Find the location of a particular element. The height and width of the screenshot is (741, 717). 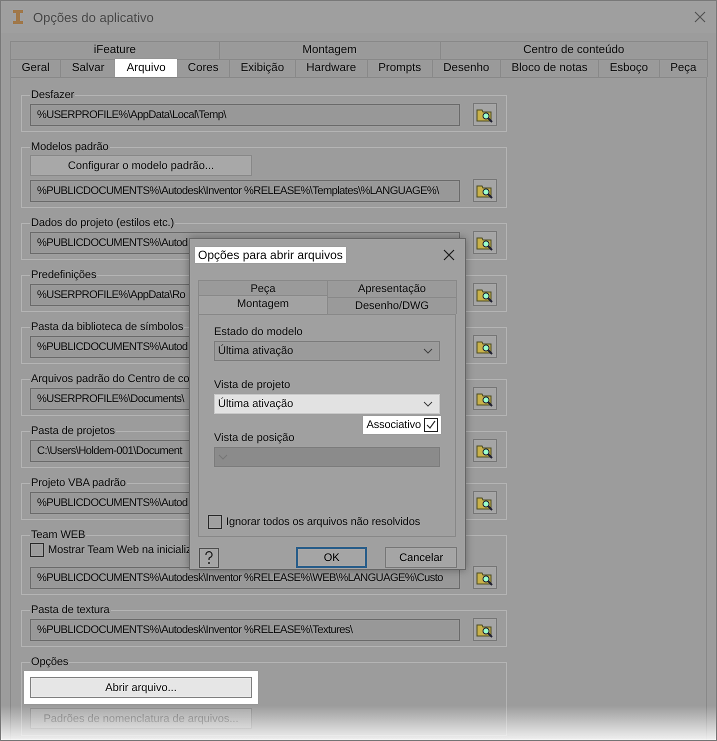

group-label: Arquivos padrão do Centro de co is located at coordinates (110, 379).